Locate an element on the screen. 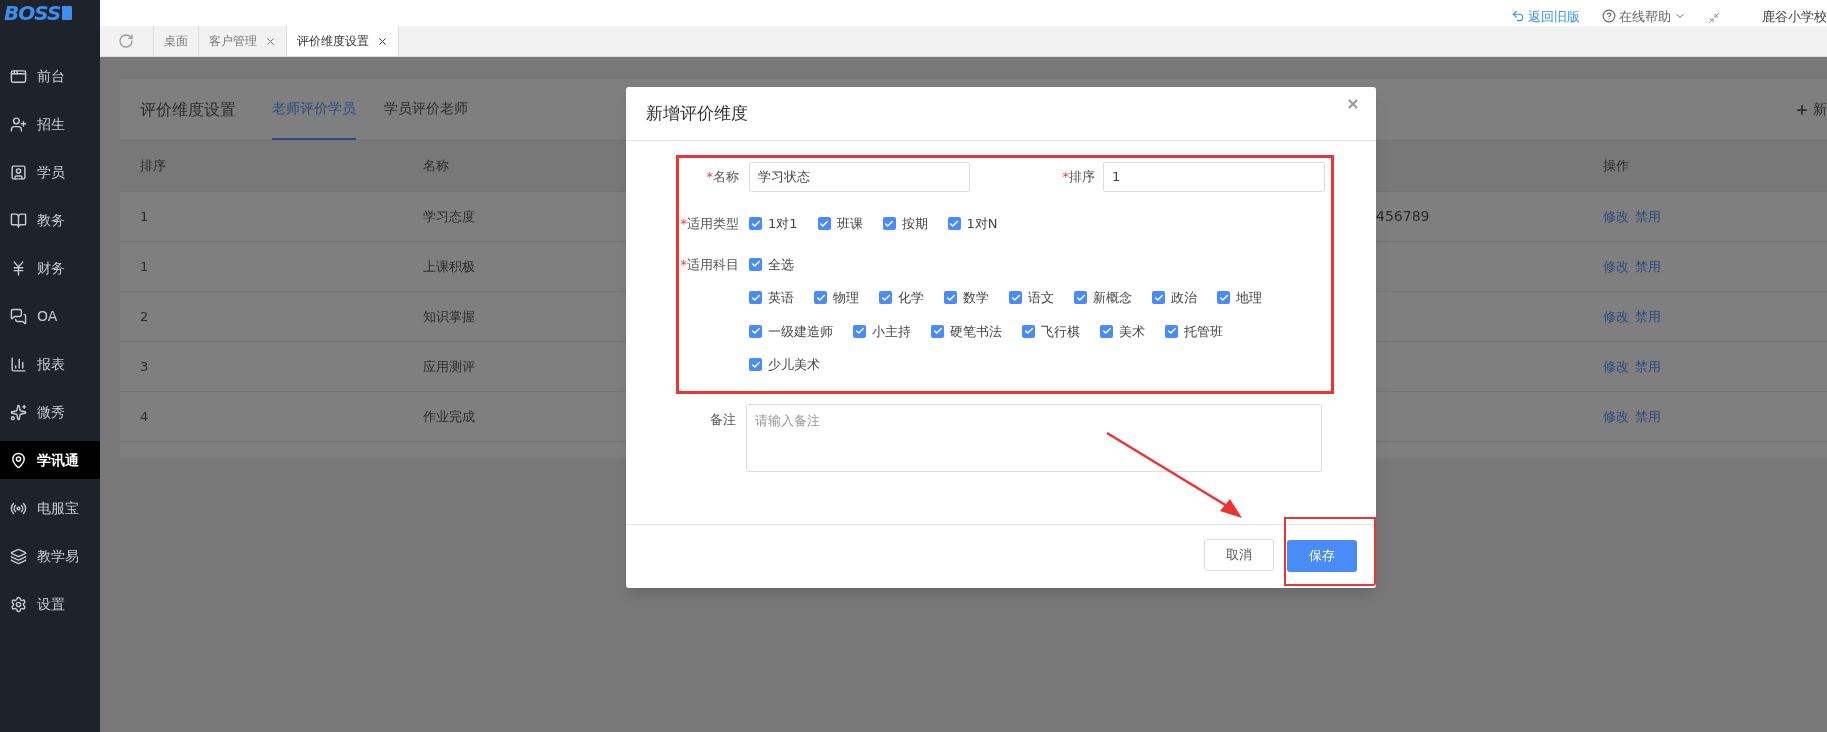  logo: BOSS is located at coordinates (32, 13).